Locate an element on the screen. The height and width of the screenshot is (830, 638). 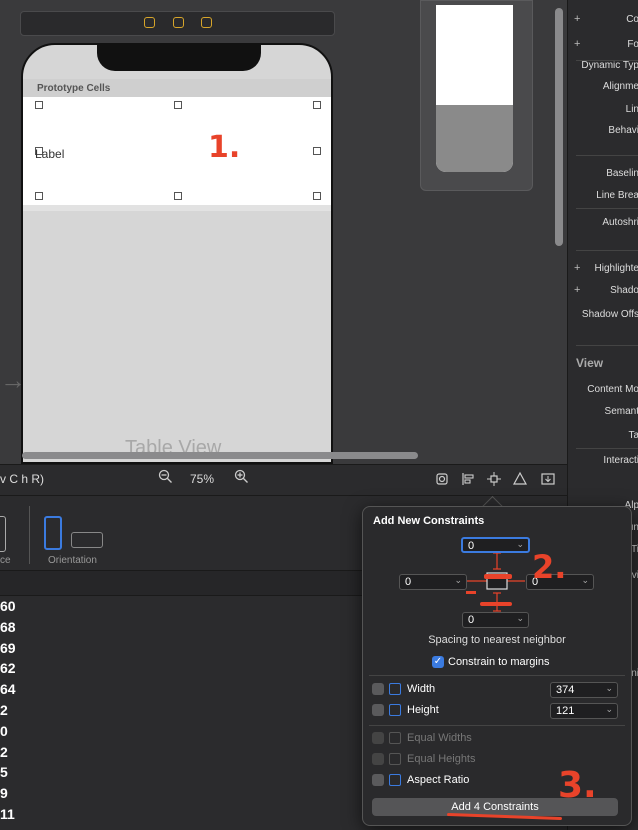
first-responder-icon is located at coordinates (178, 22).